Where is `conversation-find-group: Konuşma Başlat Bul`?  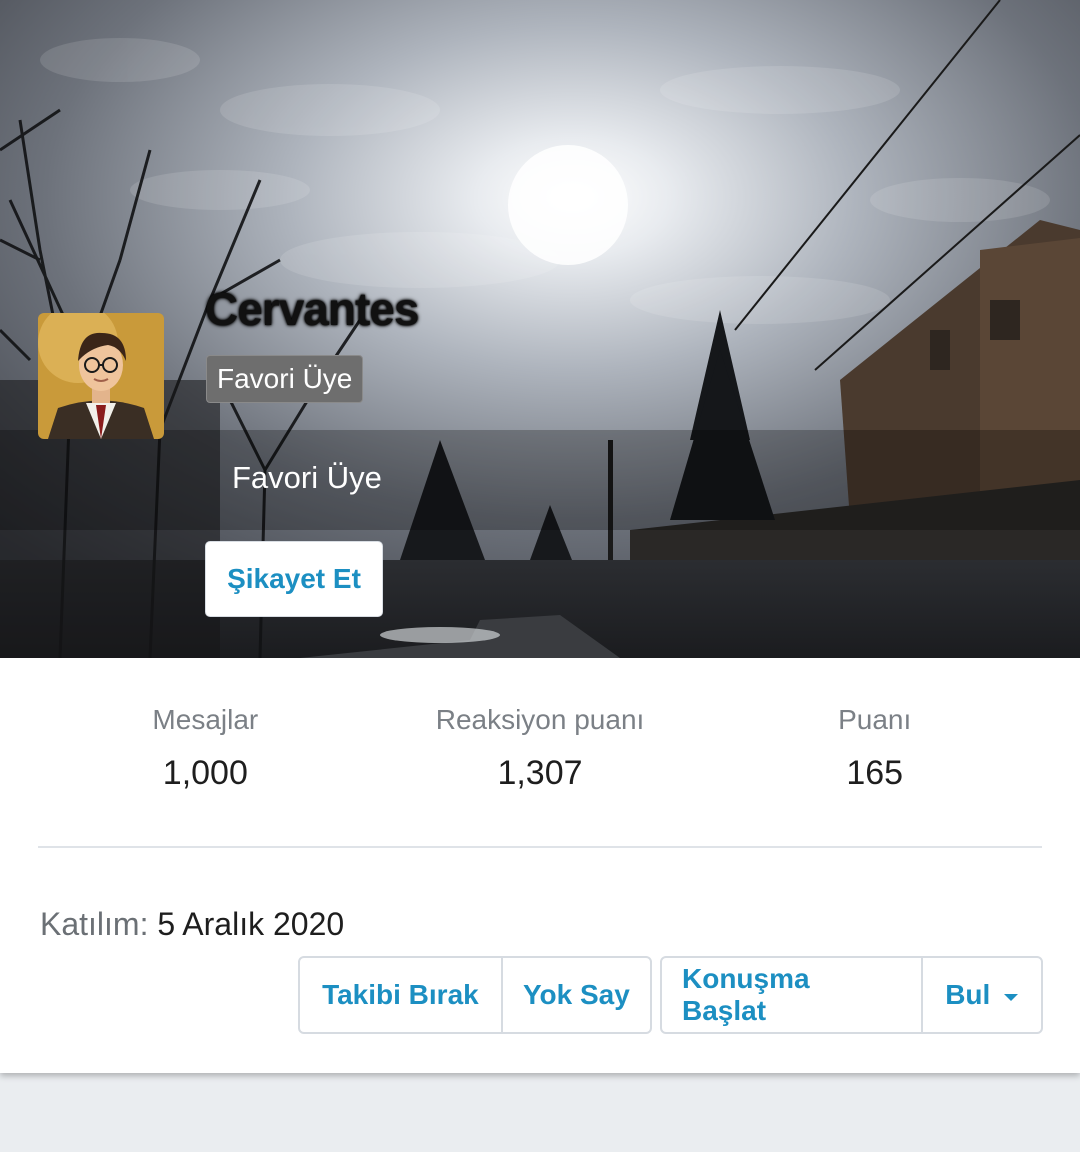 conversation-find-group: Konuşma Başlat Bul is located at coordinates (851, 995).